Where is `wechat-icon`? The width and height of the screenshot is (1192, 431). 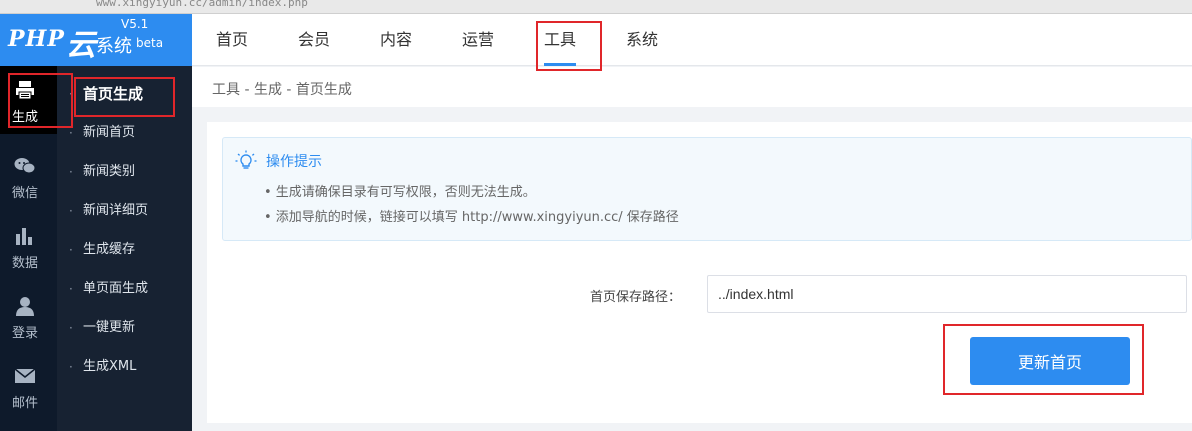 wechat-icon is located at coordinates (25, 166).